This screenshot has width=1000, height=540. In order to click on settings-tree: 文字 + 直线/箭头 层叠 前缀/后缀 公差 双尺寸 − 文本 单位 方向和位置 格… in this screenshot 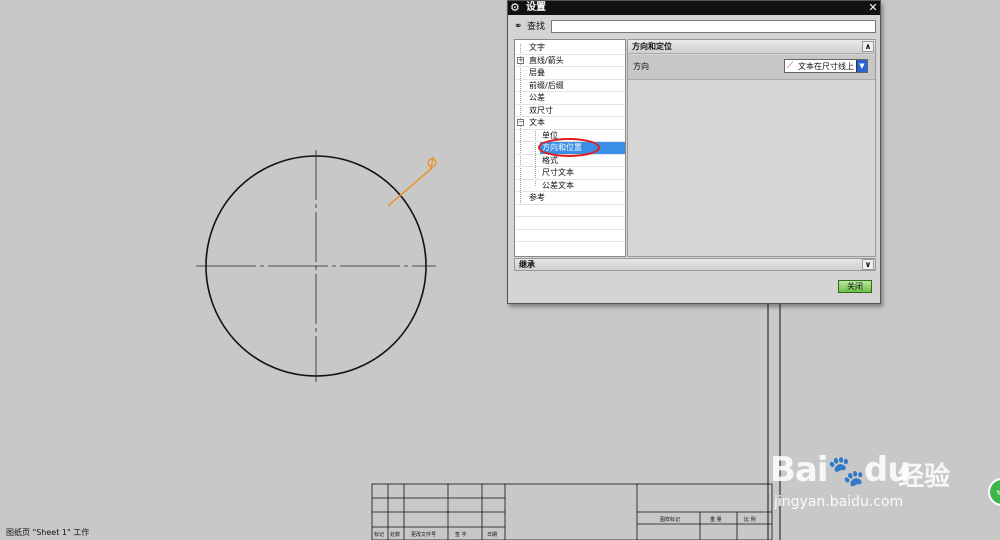, I will do `click(570, 148)`.